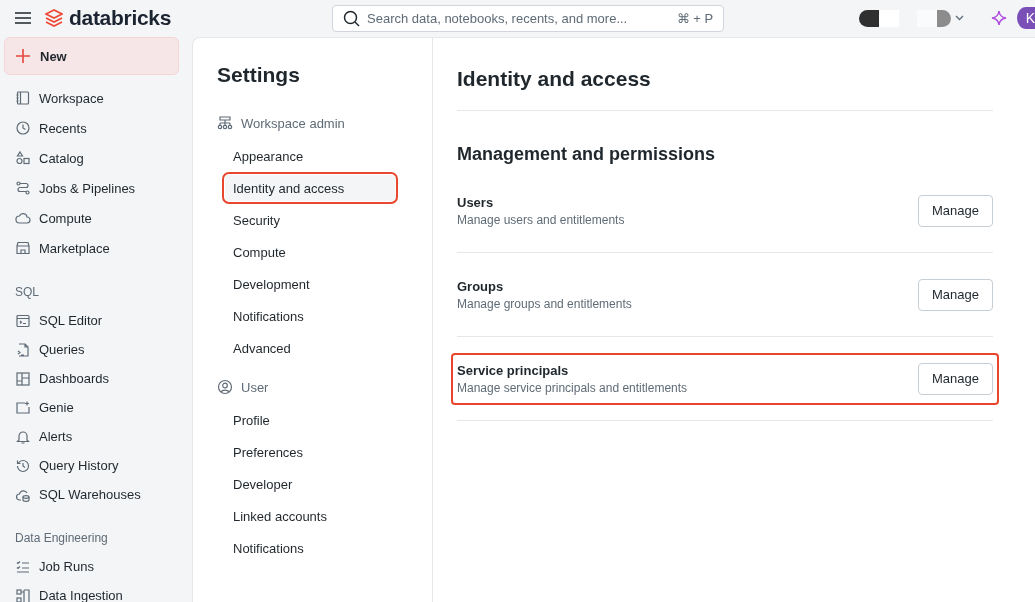 The width and height of the screenshot is (1035, 602). I want to click on settings-nav-item: Developer, so click(318, 484).